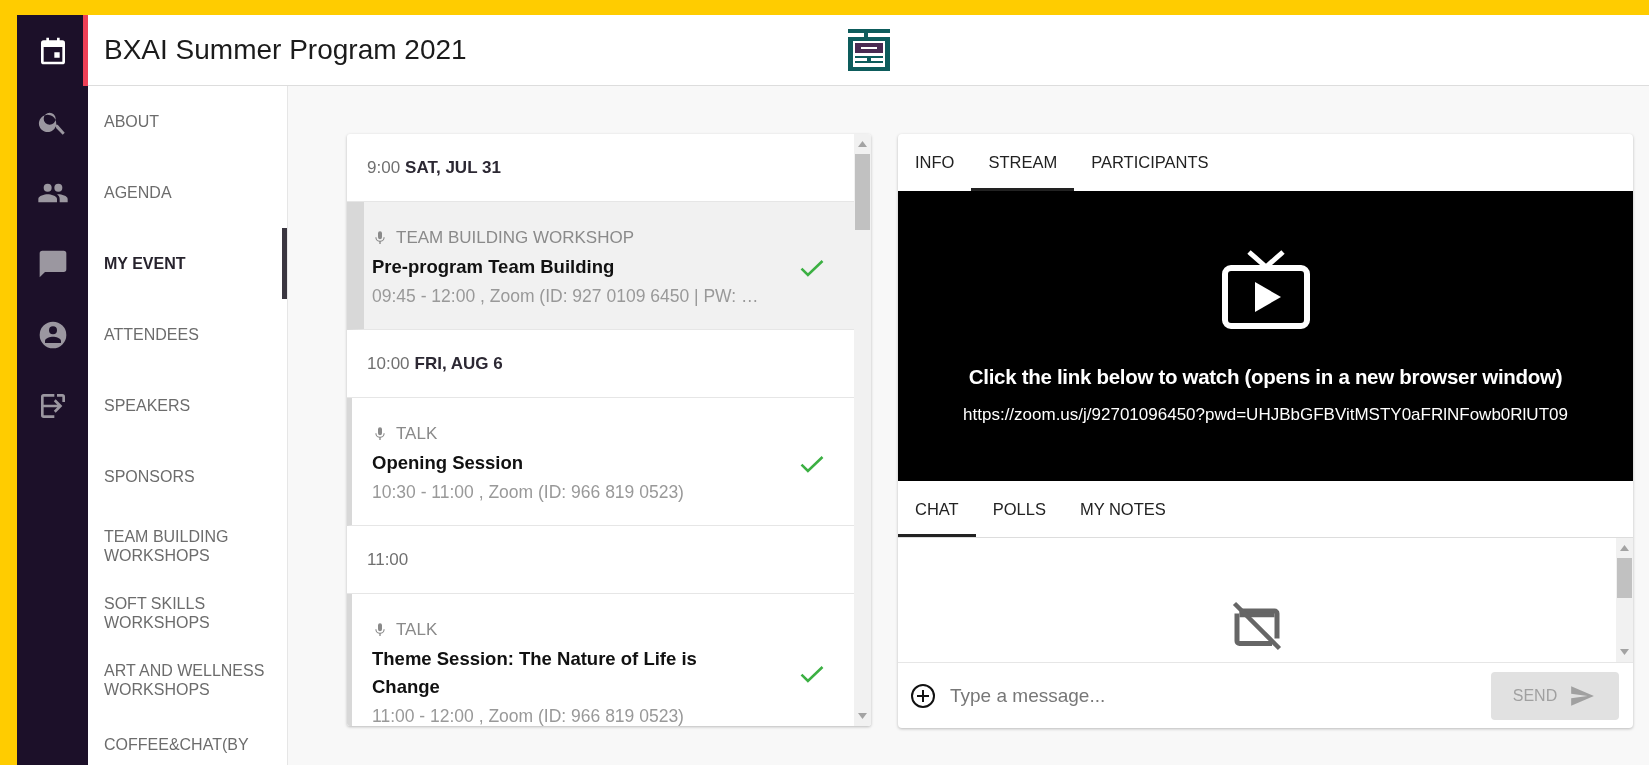  Describe the element at coordinates (448, 463) in the screenshot. I see `event-title: Opening Session` at that location.